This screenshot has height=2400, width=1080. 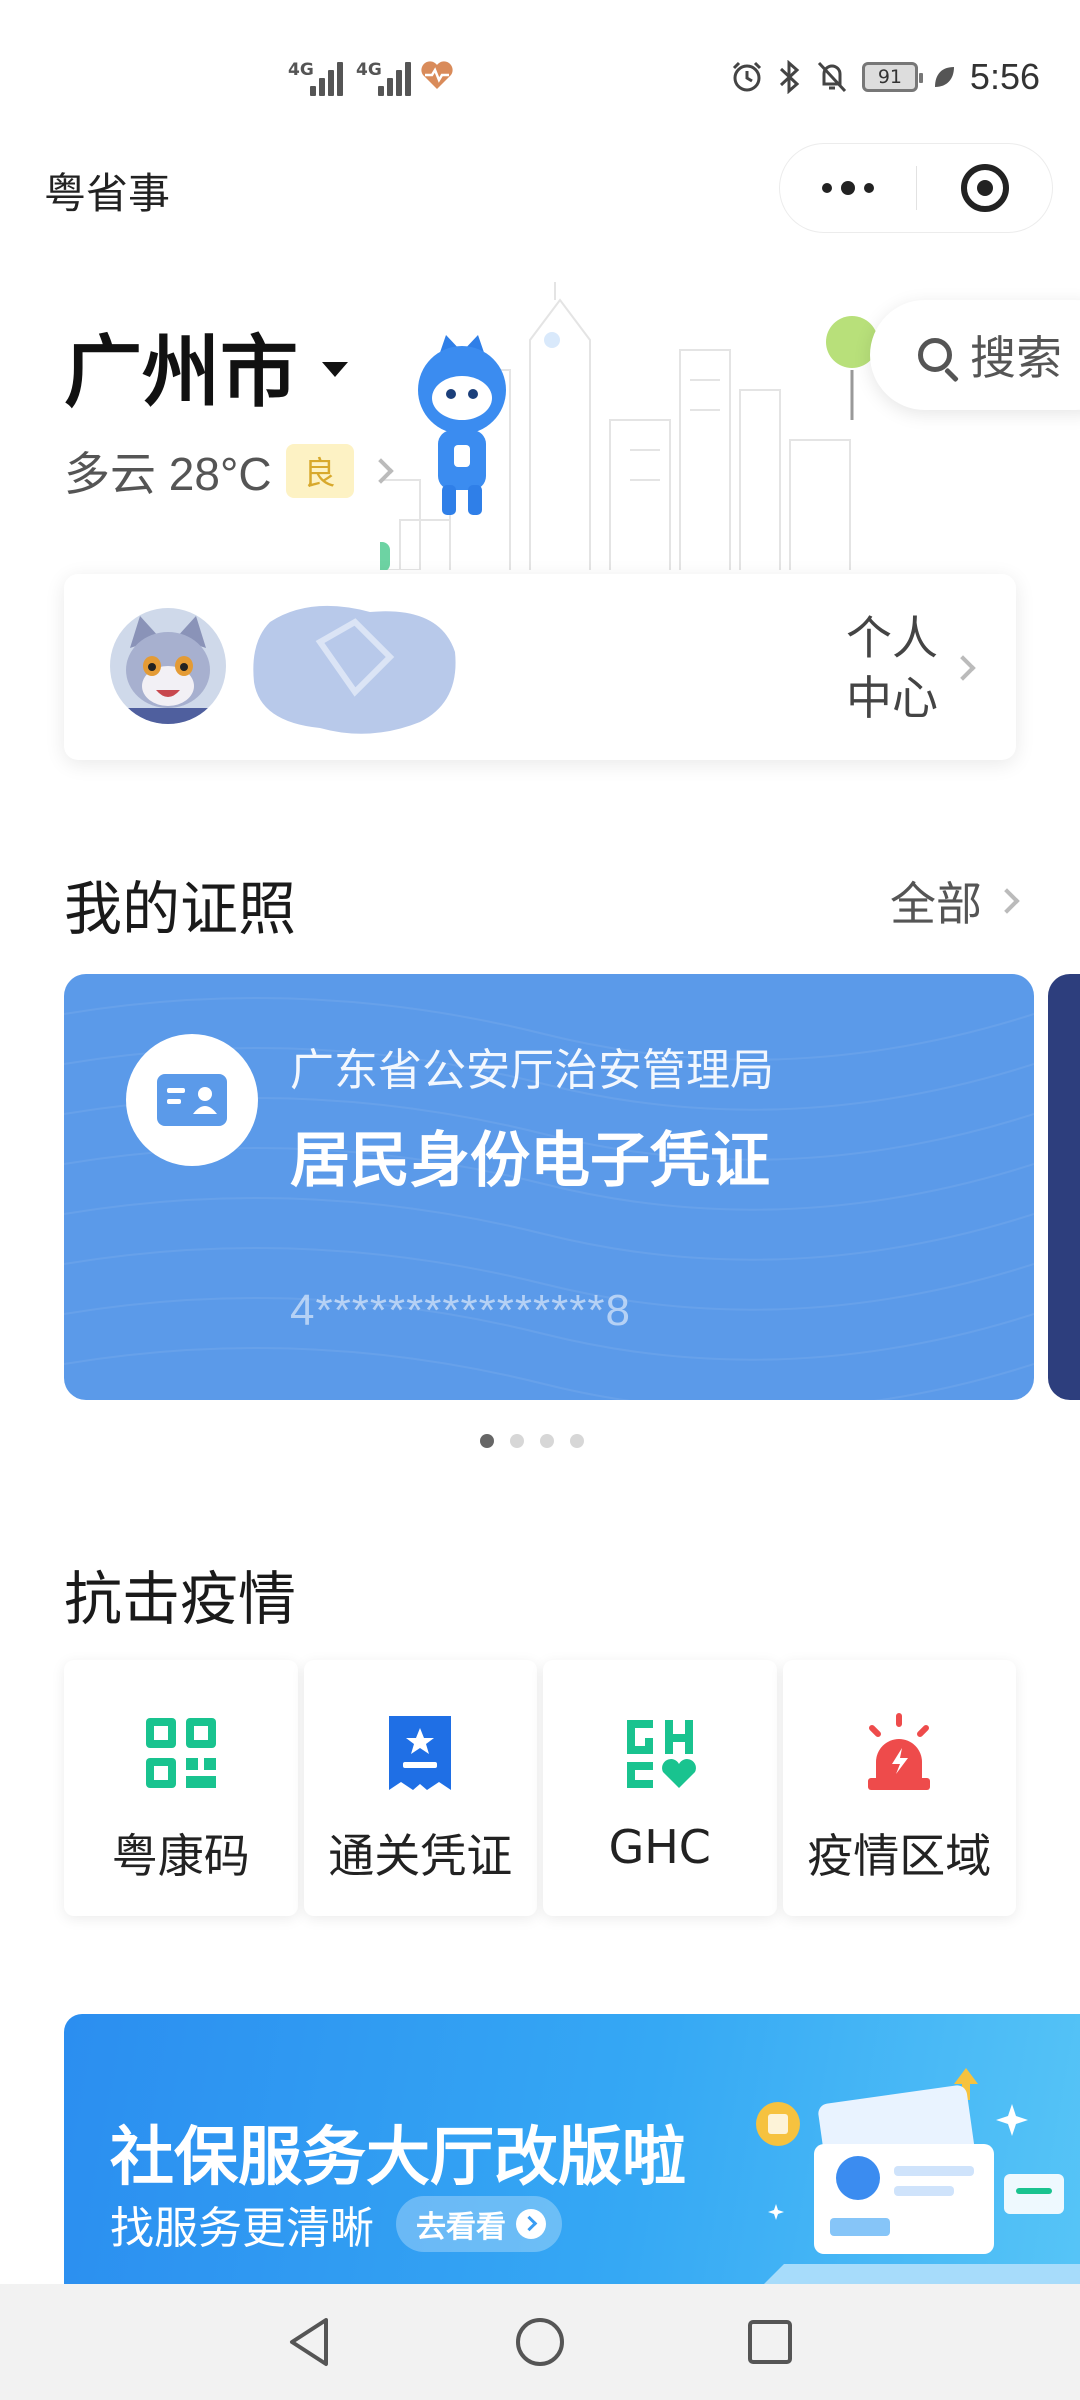 What do you see at coordinates (540, 1788) in the screenshot?
I see `epidemic-tiles: 粤康码 通关凭证 GHC 疫情区域` at bounding box center [540, 1788].